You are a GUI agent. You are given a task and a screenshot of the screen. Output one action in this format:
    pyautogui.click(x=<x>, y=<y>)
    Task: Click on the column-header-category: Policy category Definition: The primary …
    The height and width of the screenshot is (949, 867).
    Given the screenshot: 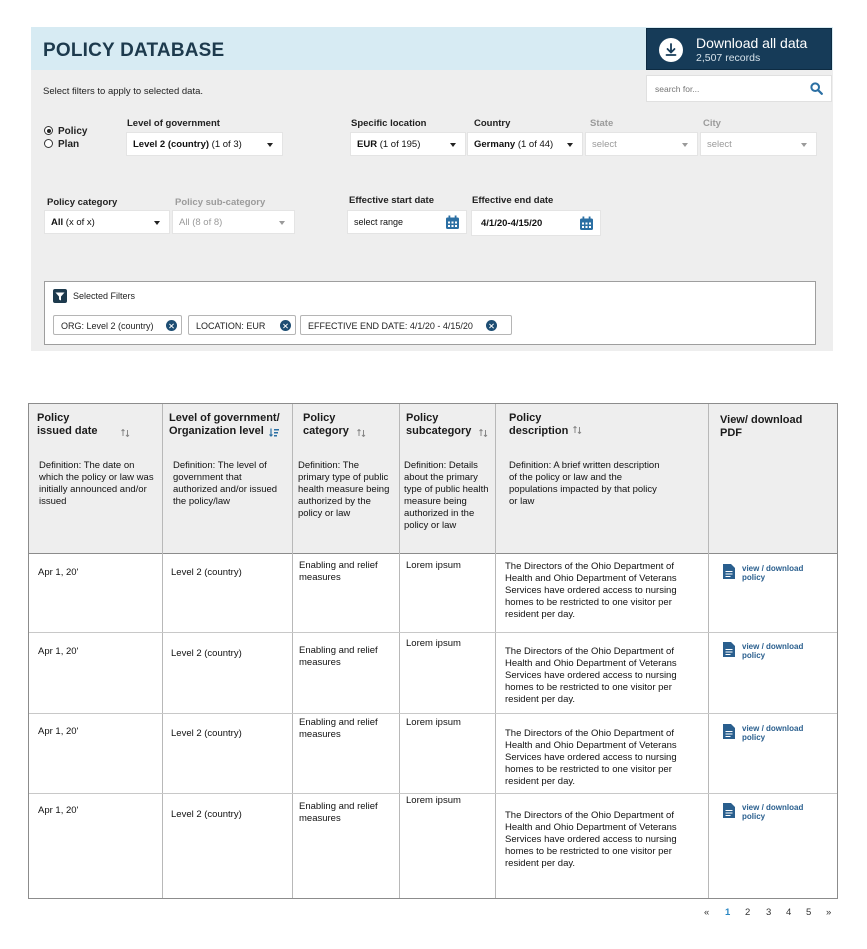 What is the action you would take?
    pyautogui.click(x=345, y=479)
    